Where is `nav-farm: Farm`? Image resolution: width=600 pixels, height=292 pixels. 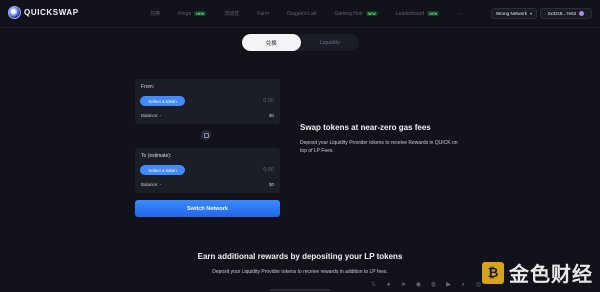
nav-farm: Farm is located at coordinates (263, 14).